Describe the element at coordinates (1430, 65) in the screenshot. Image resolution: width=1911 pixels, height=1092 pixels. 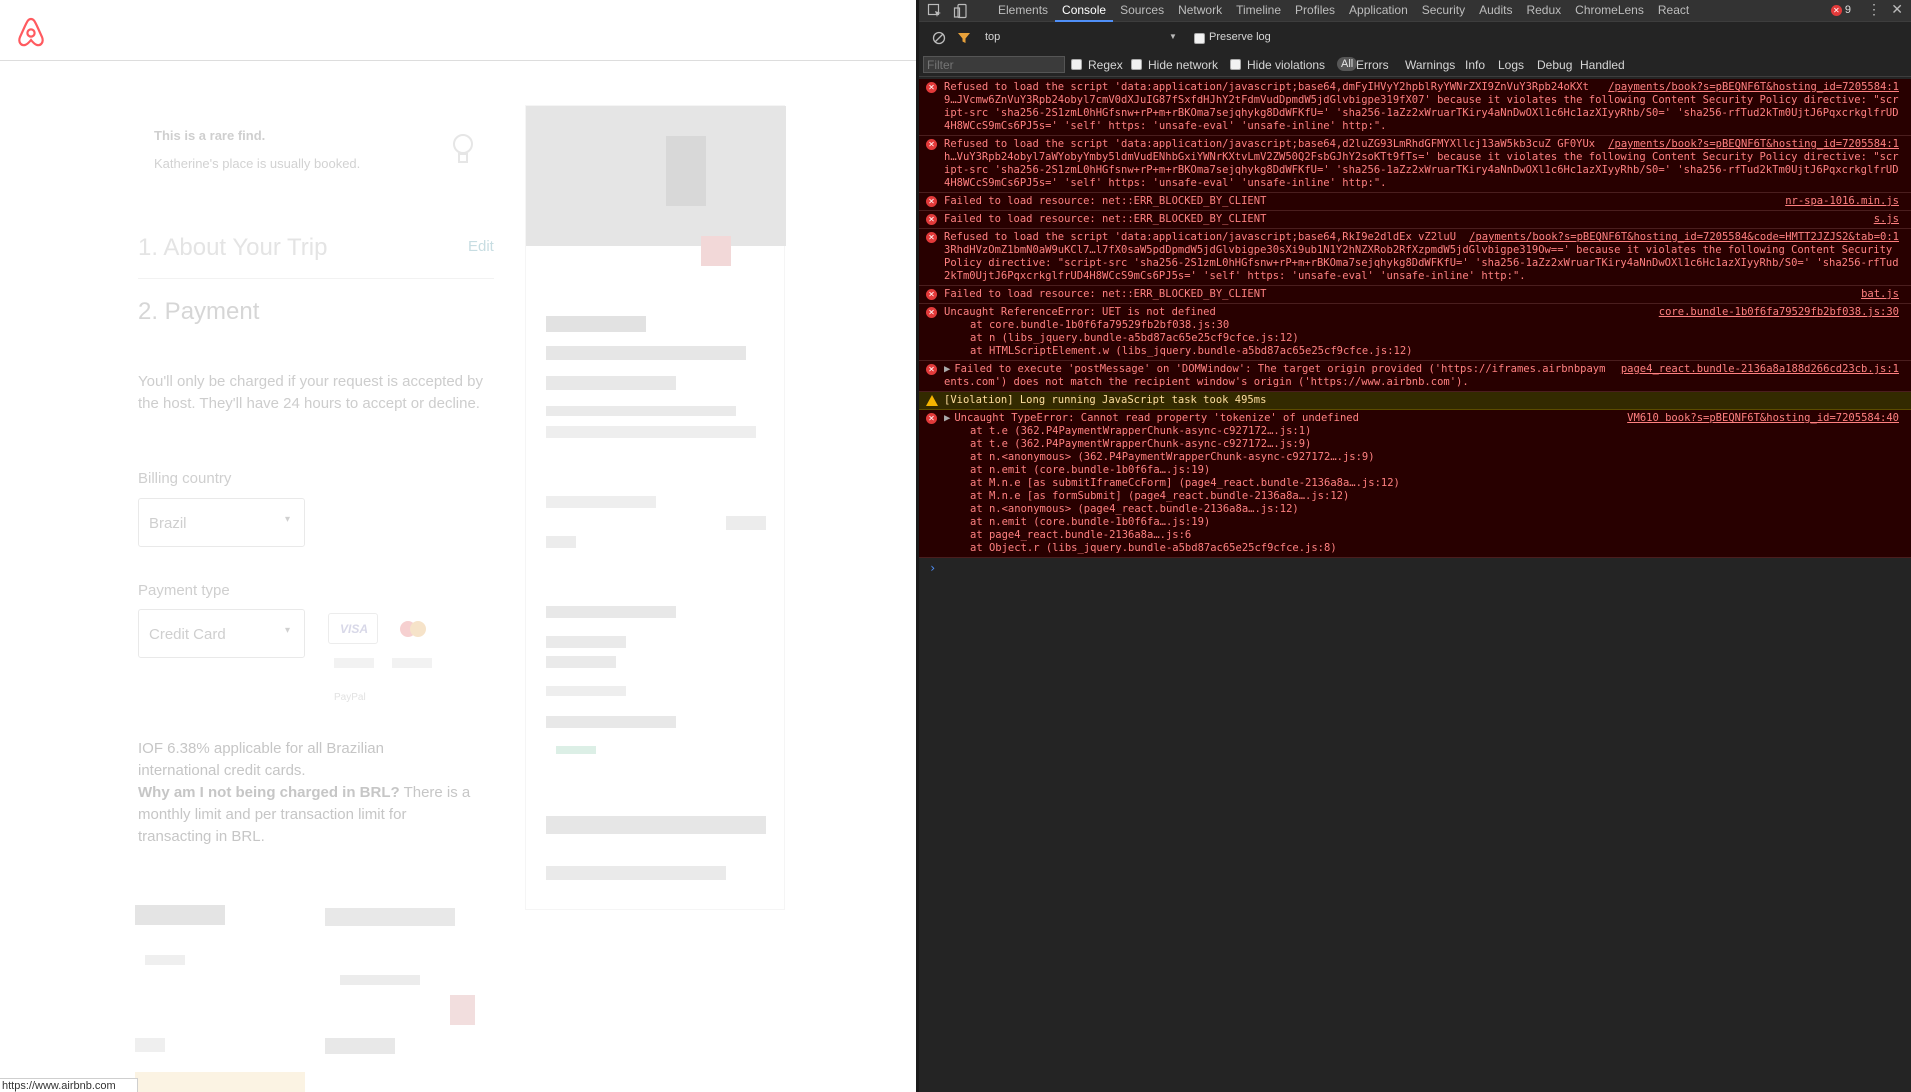
I see `level-warnings: Warnings` at that location.